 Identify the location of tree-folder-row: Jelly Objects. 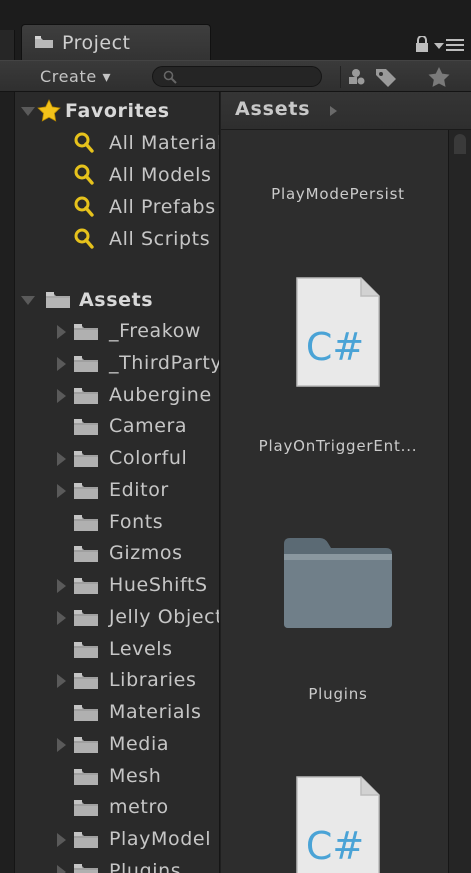
(117, 618).